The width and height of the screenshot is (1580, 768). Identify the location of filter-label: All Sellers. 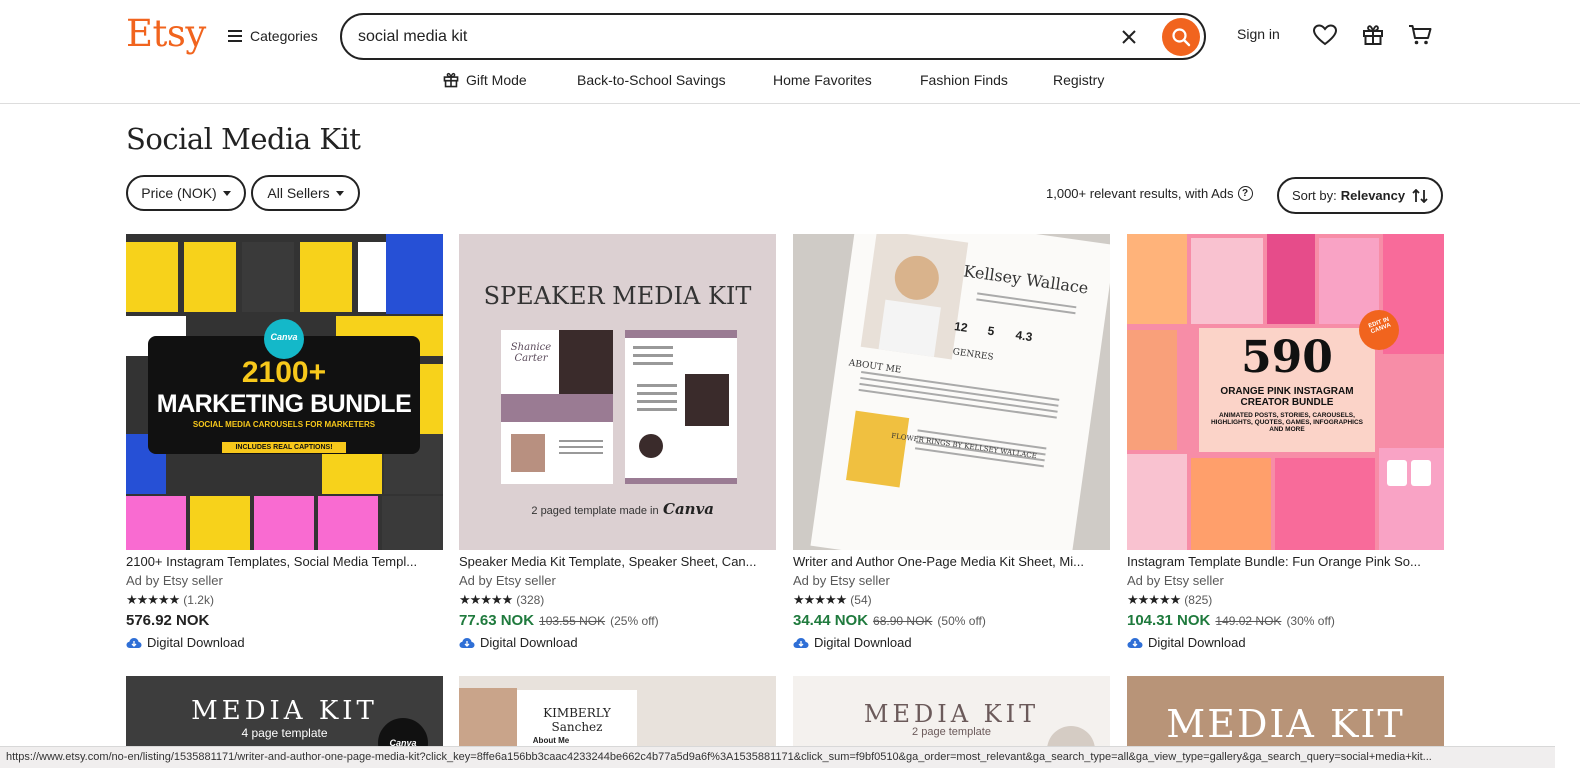
(298, 193).